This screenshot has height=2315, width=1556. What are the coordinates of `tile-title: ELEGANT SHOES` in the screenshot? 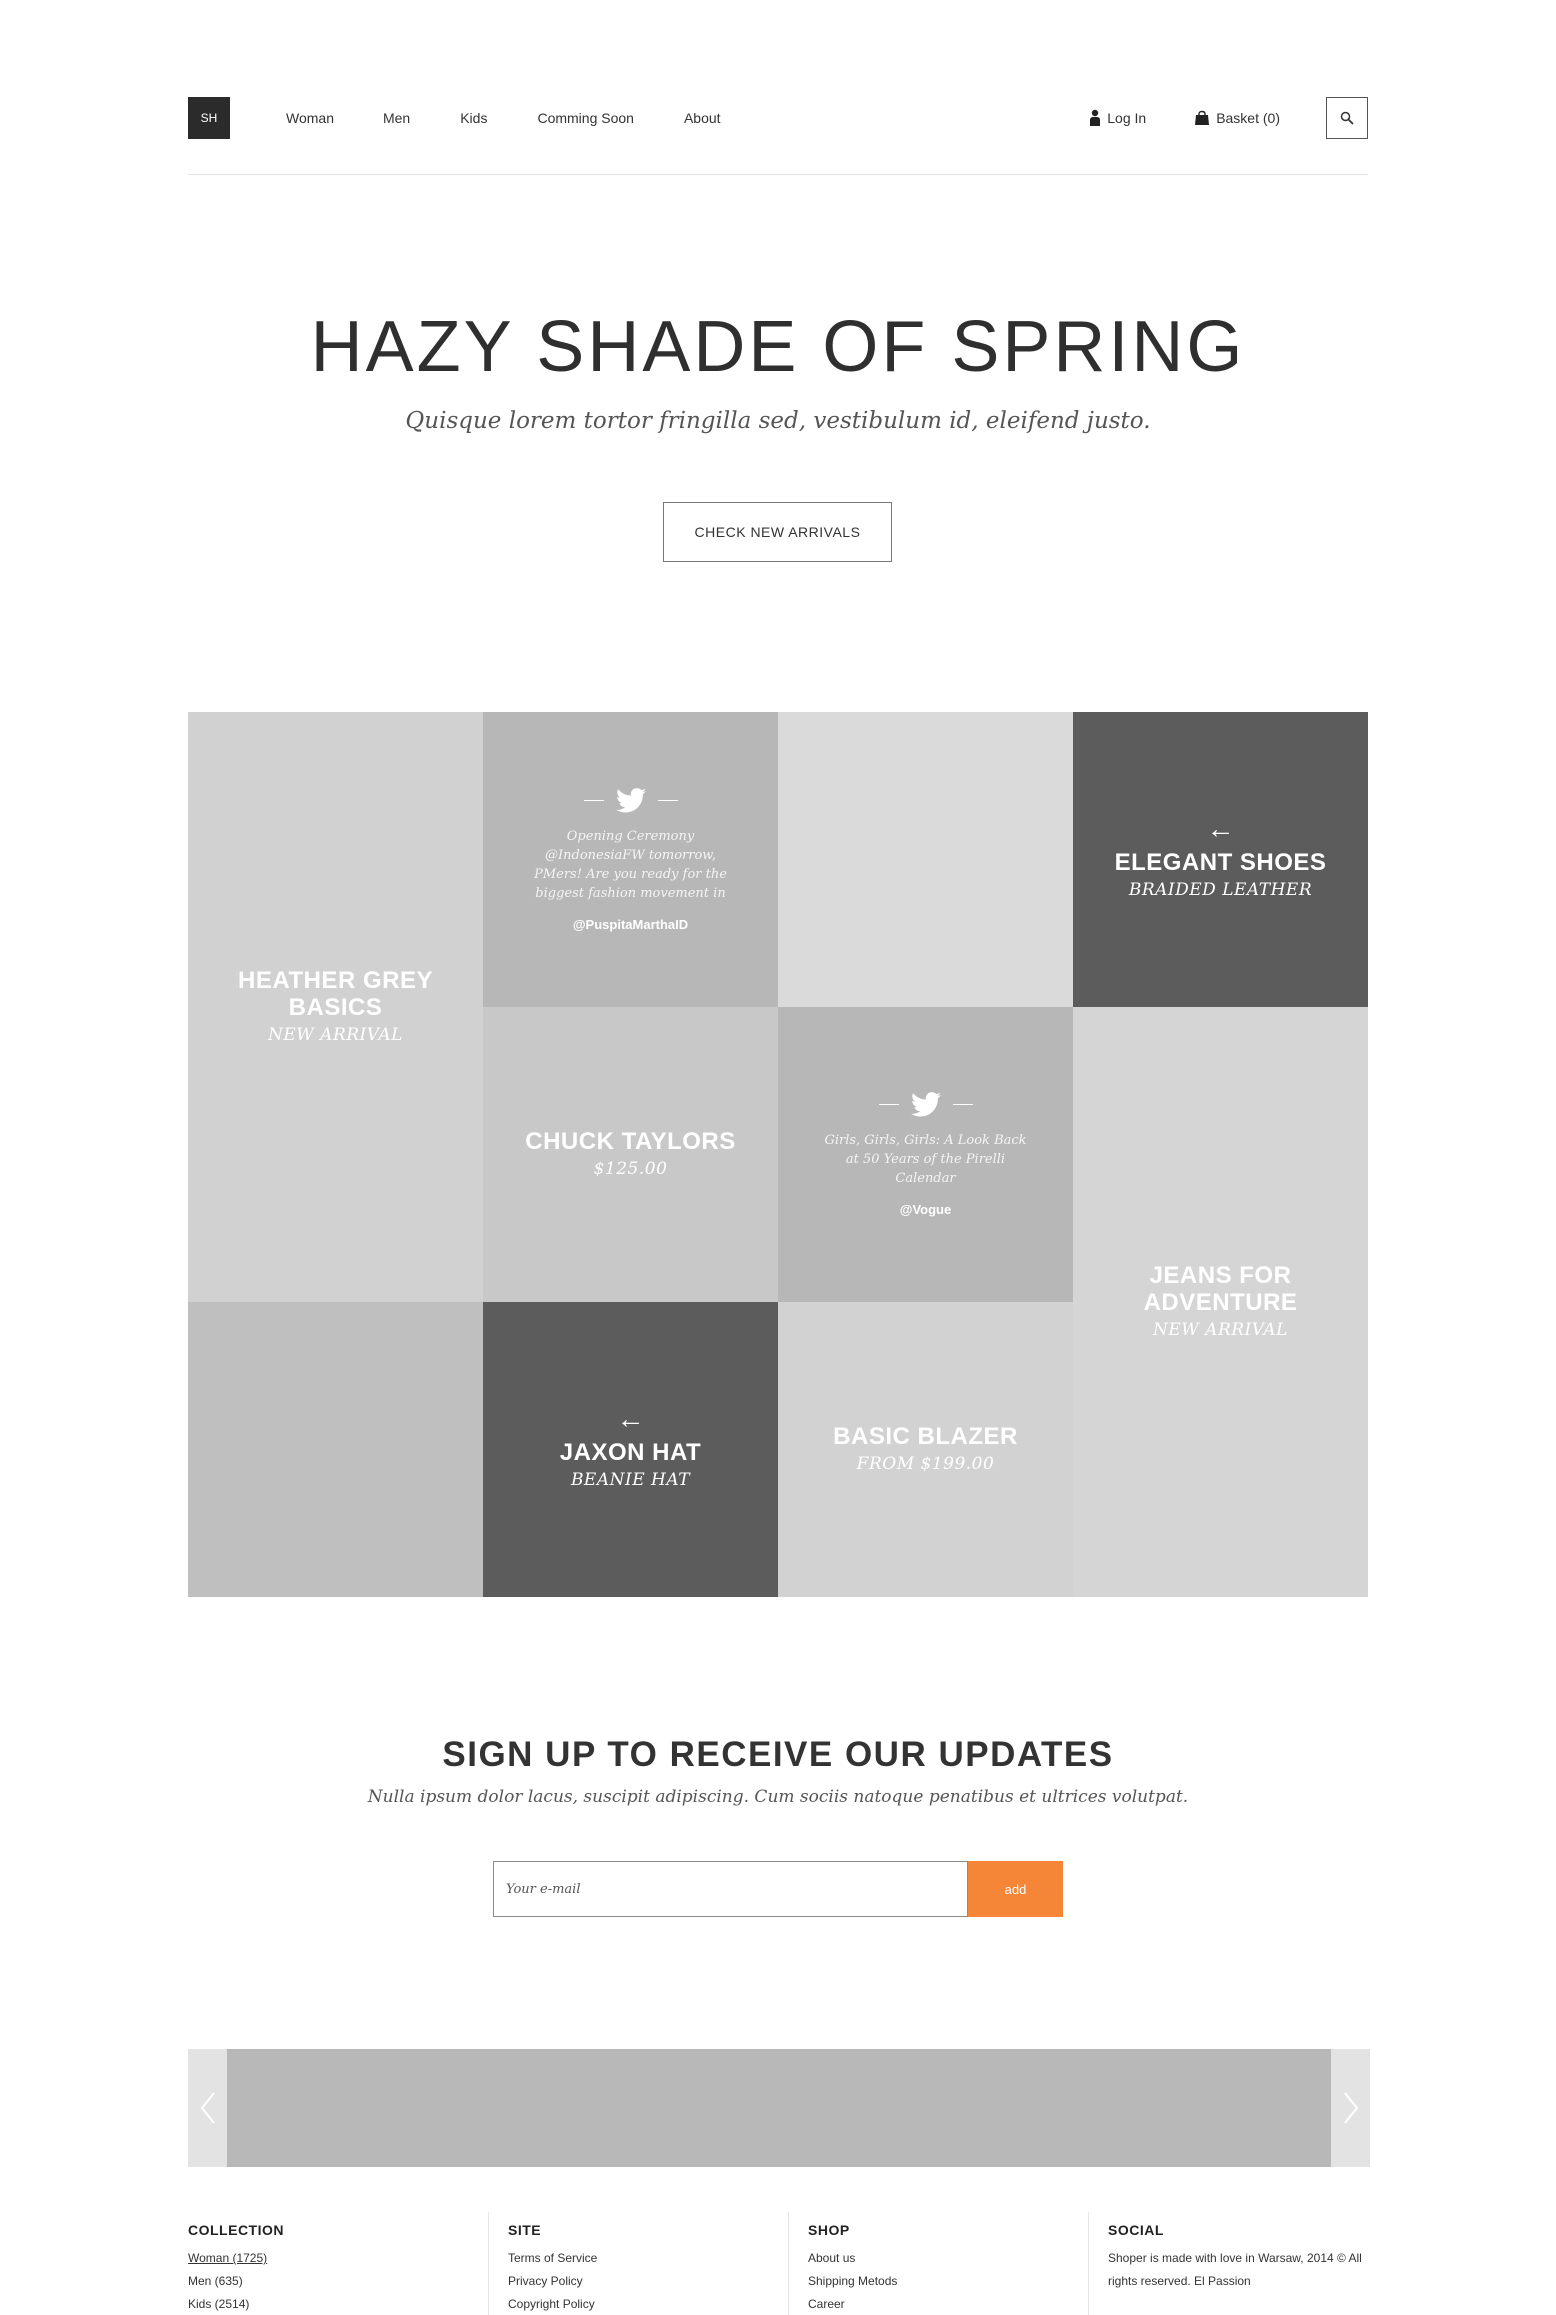 It's located at (1220, 862).